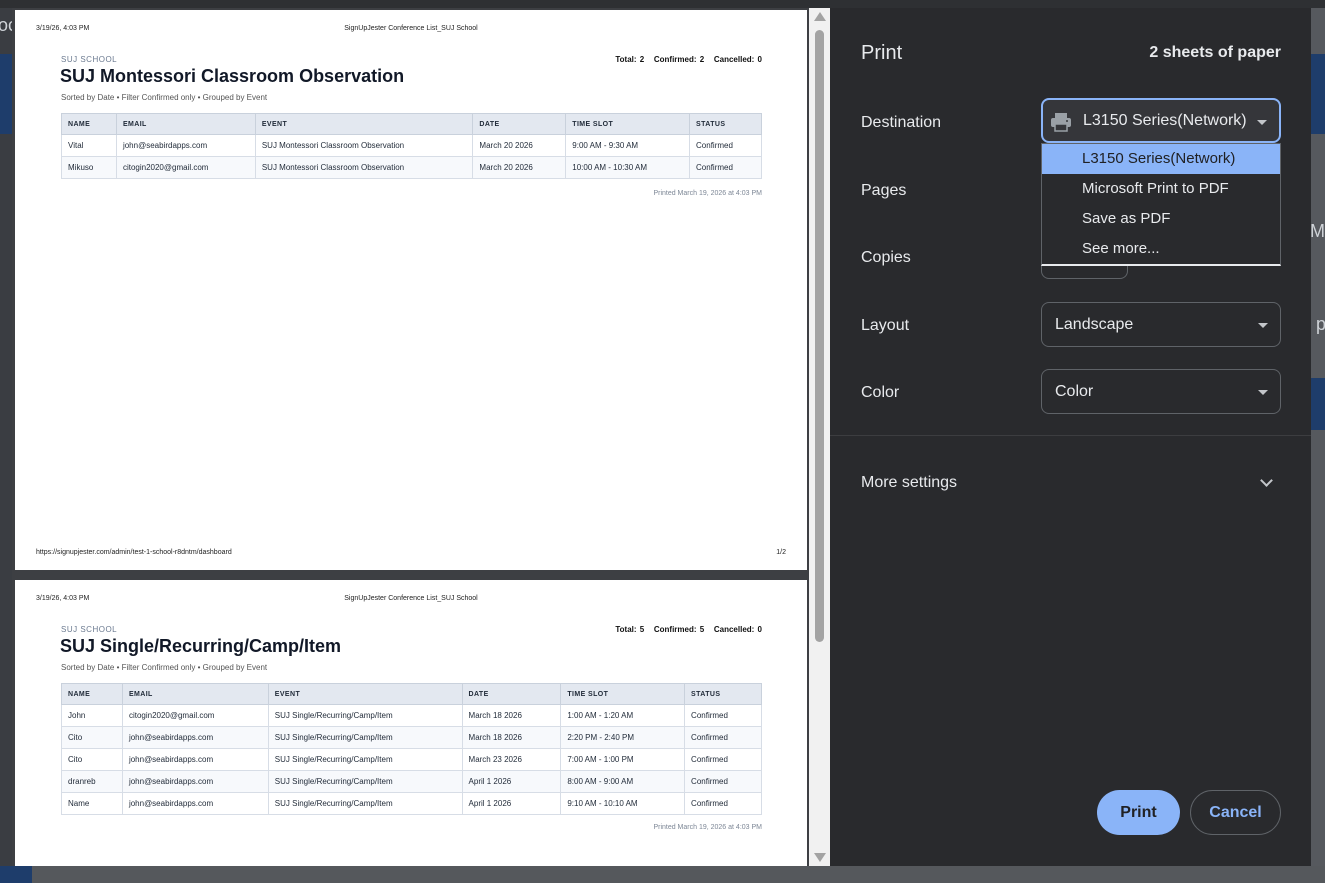  Describe the element at coordinates (6, 94) in the screenshot. I see `backdrop-banner-left` at that location.